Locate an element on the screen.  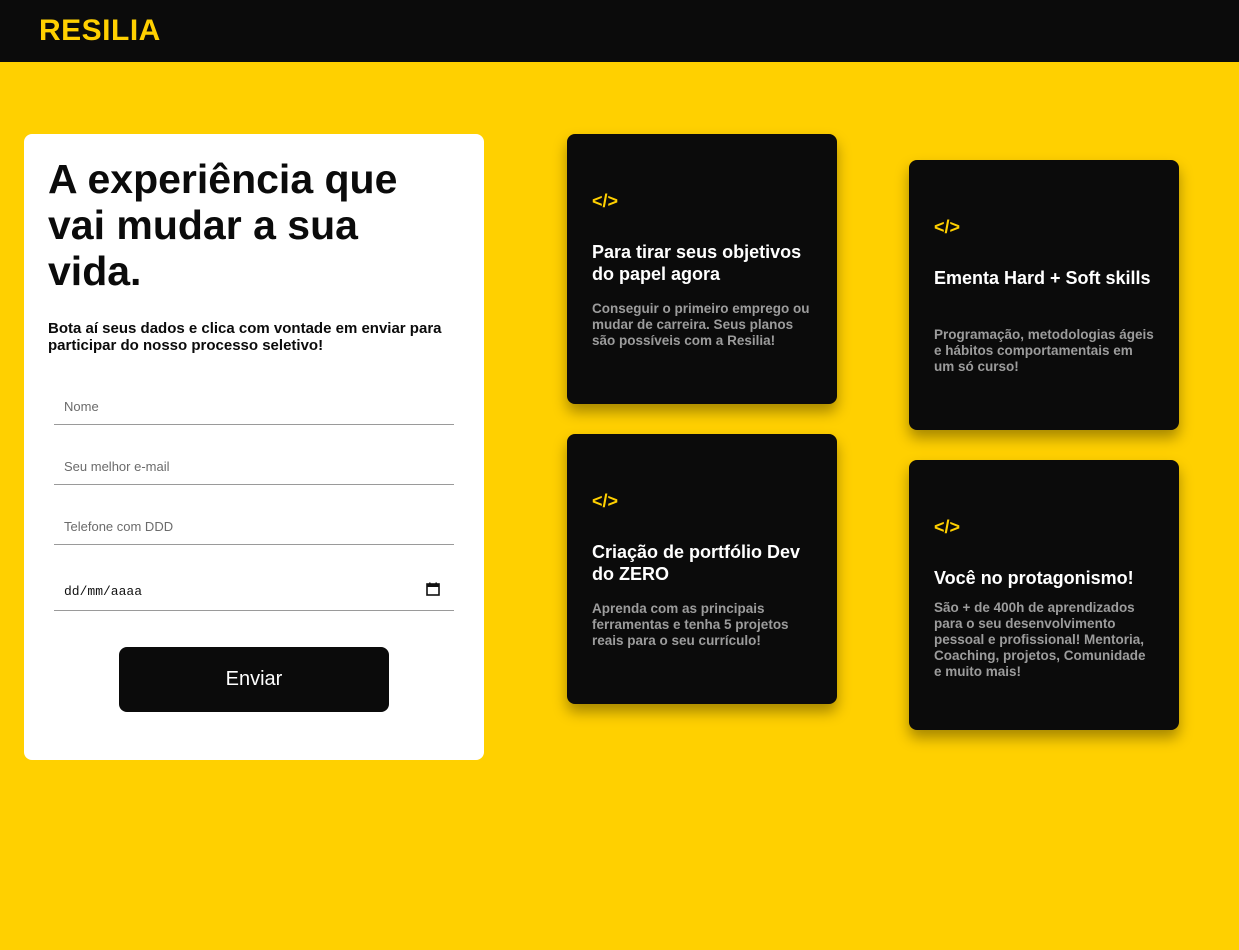
email-input is located at coordinates (254, 467).